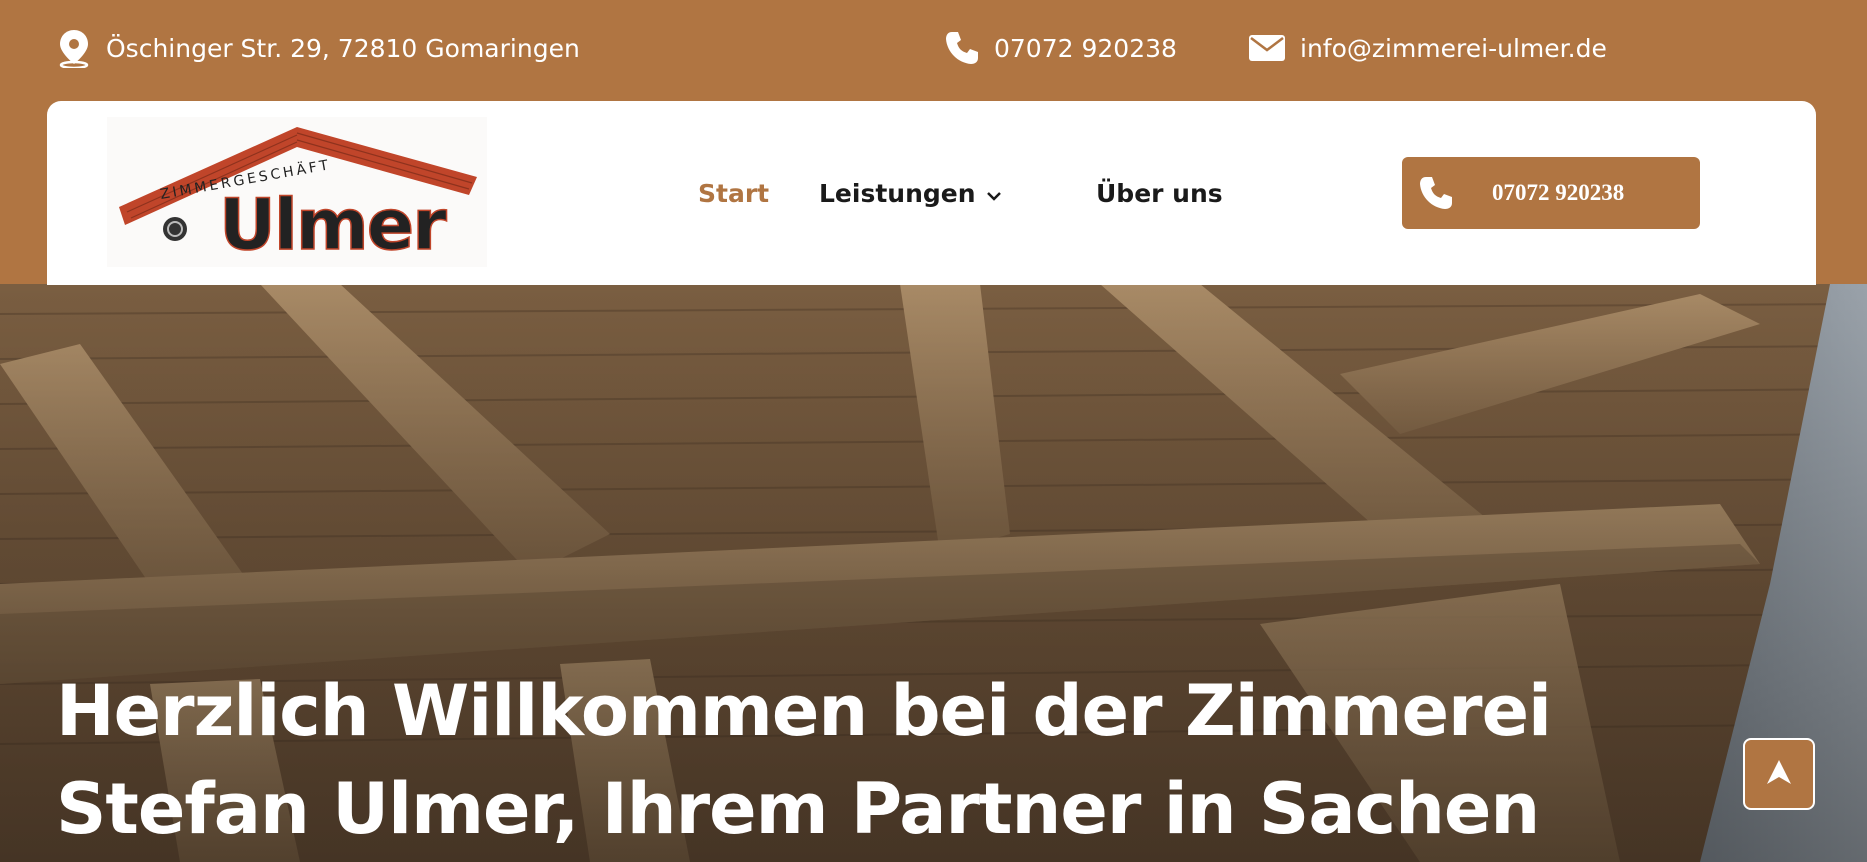  I want to click on arrow-up-icon, so click(1779, 774).